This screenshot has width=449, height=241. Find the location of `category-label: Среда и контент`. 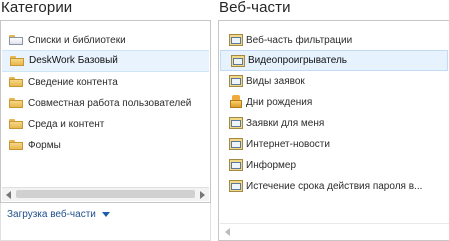

category-label: Среда и контент is located at coordinates (66, 124).